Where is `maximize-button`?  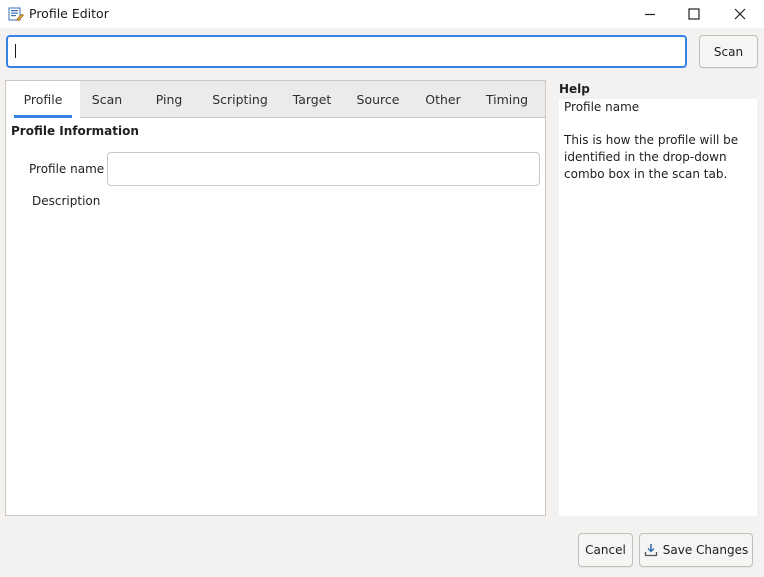 maximize-button is located at coordinates (694, 14).